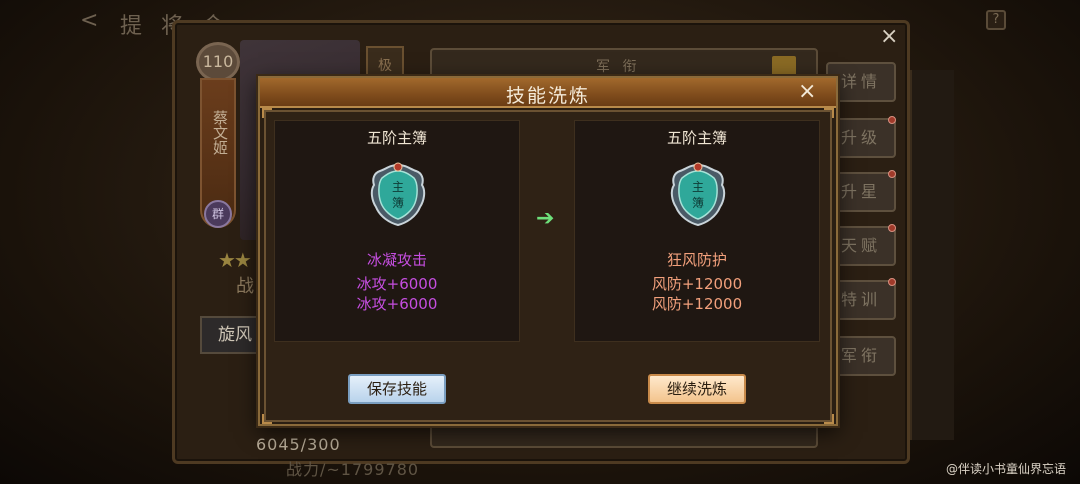 This screenshot has height=484, width=1080. What do you see at coordinates (353, 469) in the screenshot?
I see `hero-power-readout: 战力/~1799780` at bounding box center [353, 469].